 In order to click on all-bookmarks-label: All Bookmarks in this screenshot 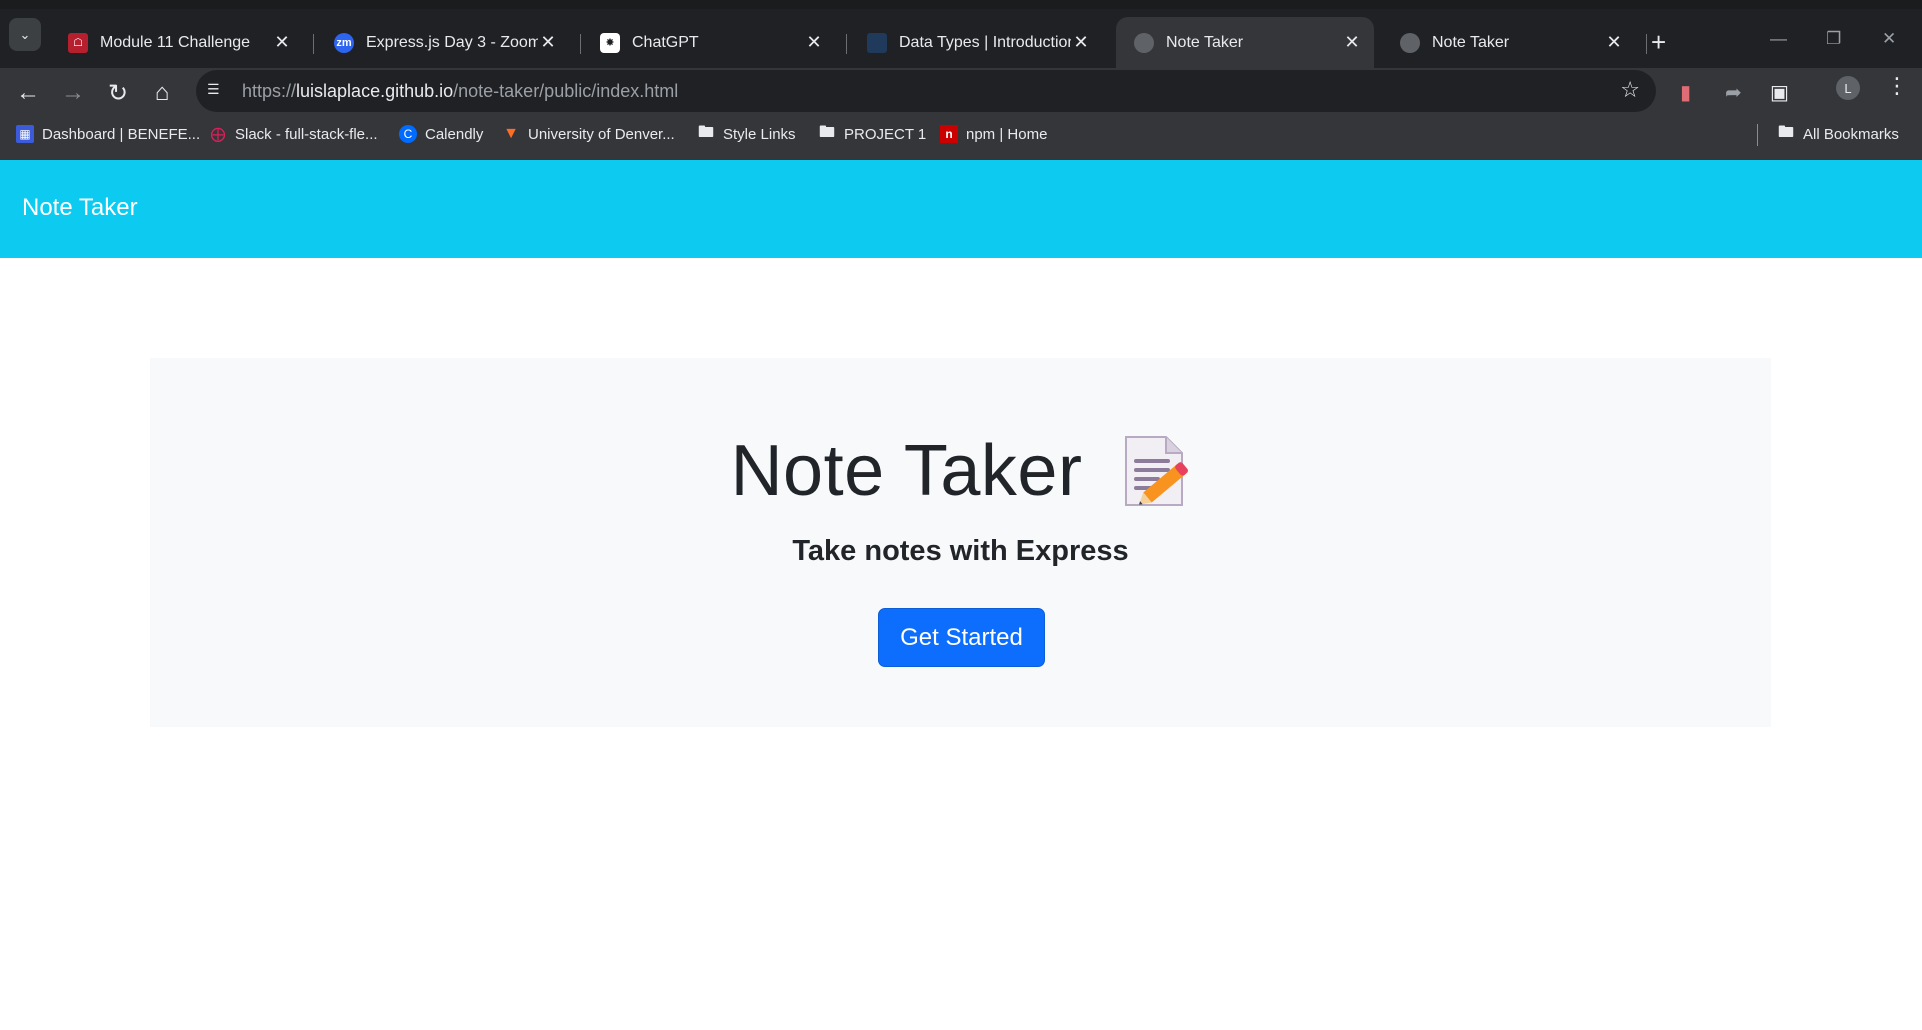, I will do `click(1851, 134)`.